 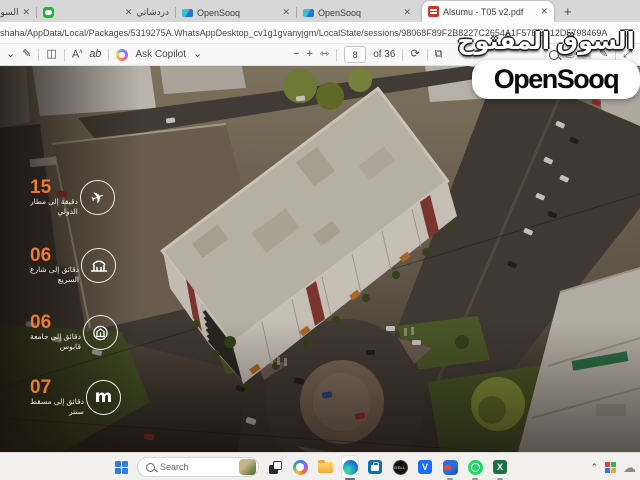 I want to click on task-view-button, so click(x=275, y=467).